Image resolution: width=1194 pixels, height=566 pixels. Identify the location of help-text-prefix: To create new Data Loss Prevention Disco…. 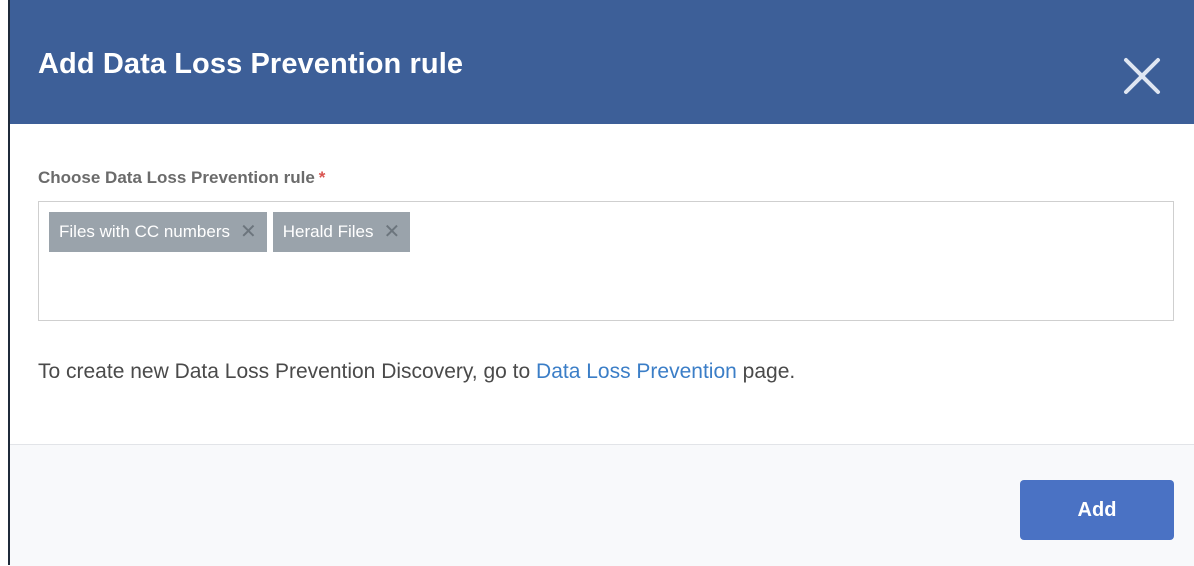
(287, 371).